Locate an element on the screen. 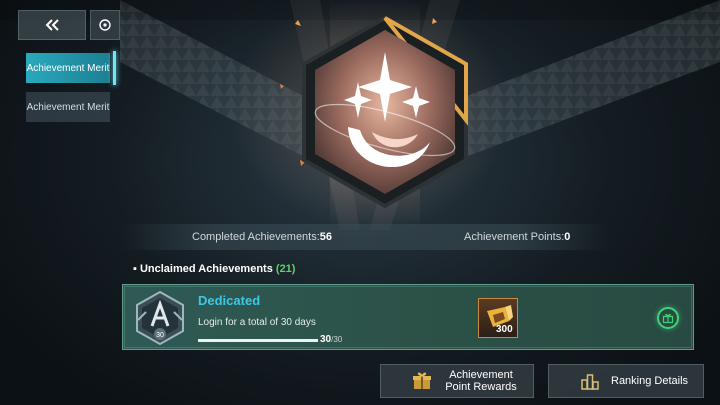  unclaimed-header: ▪ Unclaimed Achievements (21) is located at coordinates (214, 269).